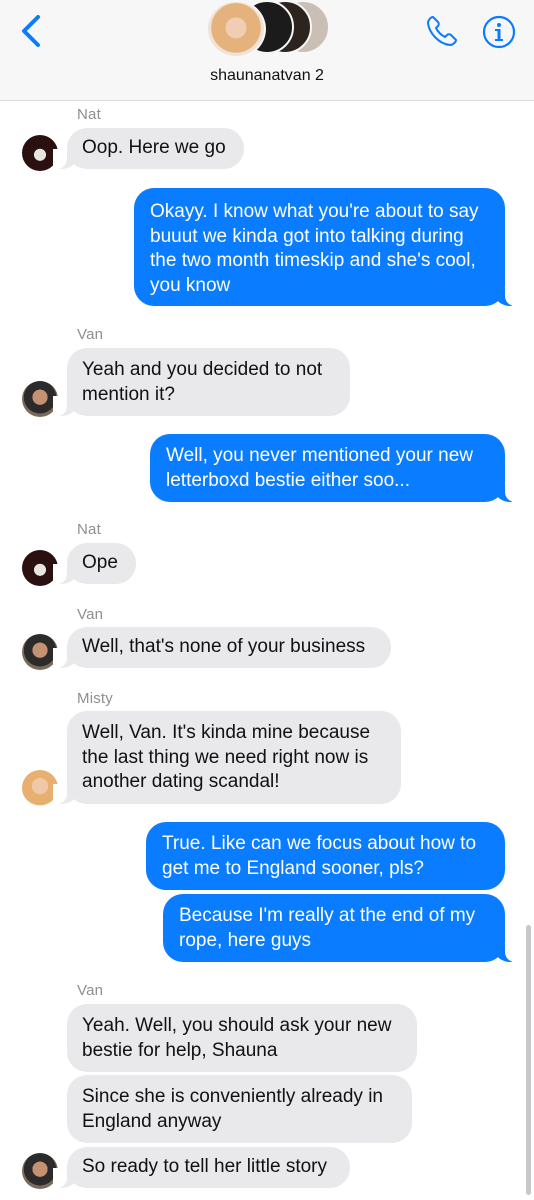  What do you see at coordinates (528, 1060) in the screenshot?
I see `scrollbar` at bounding box center [528, 1060].